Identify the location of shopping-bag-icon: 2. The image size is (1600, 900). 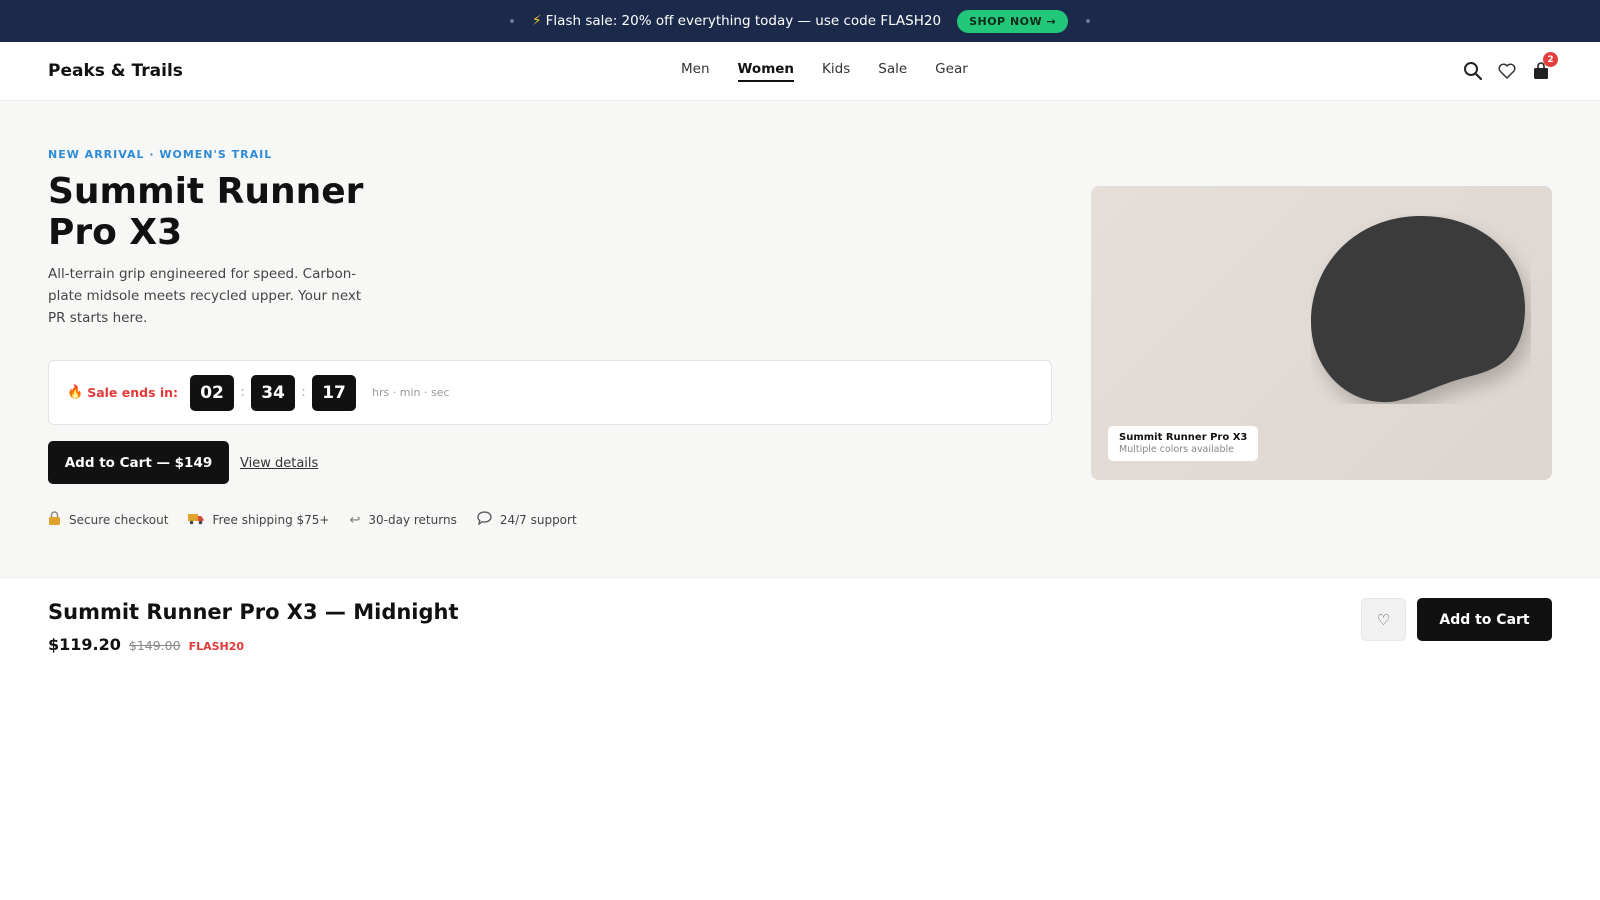
(1544, 67).